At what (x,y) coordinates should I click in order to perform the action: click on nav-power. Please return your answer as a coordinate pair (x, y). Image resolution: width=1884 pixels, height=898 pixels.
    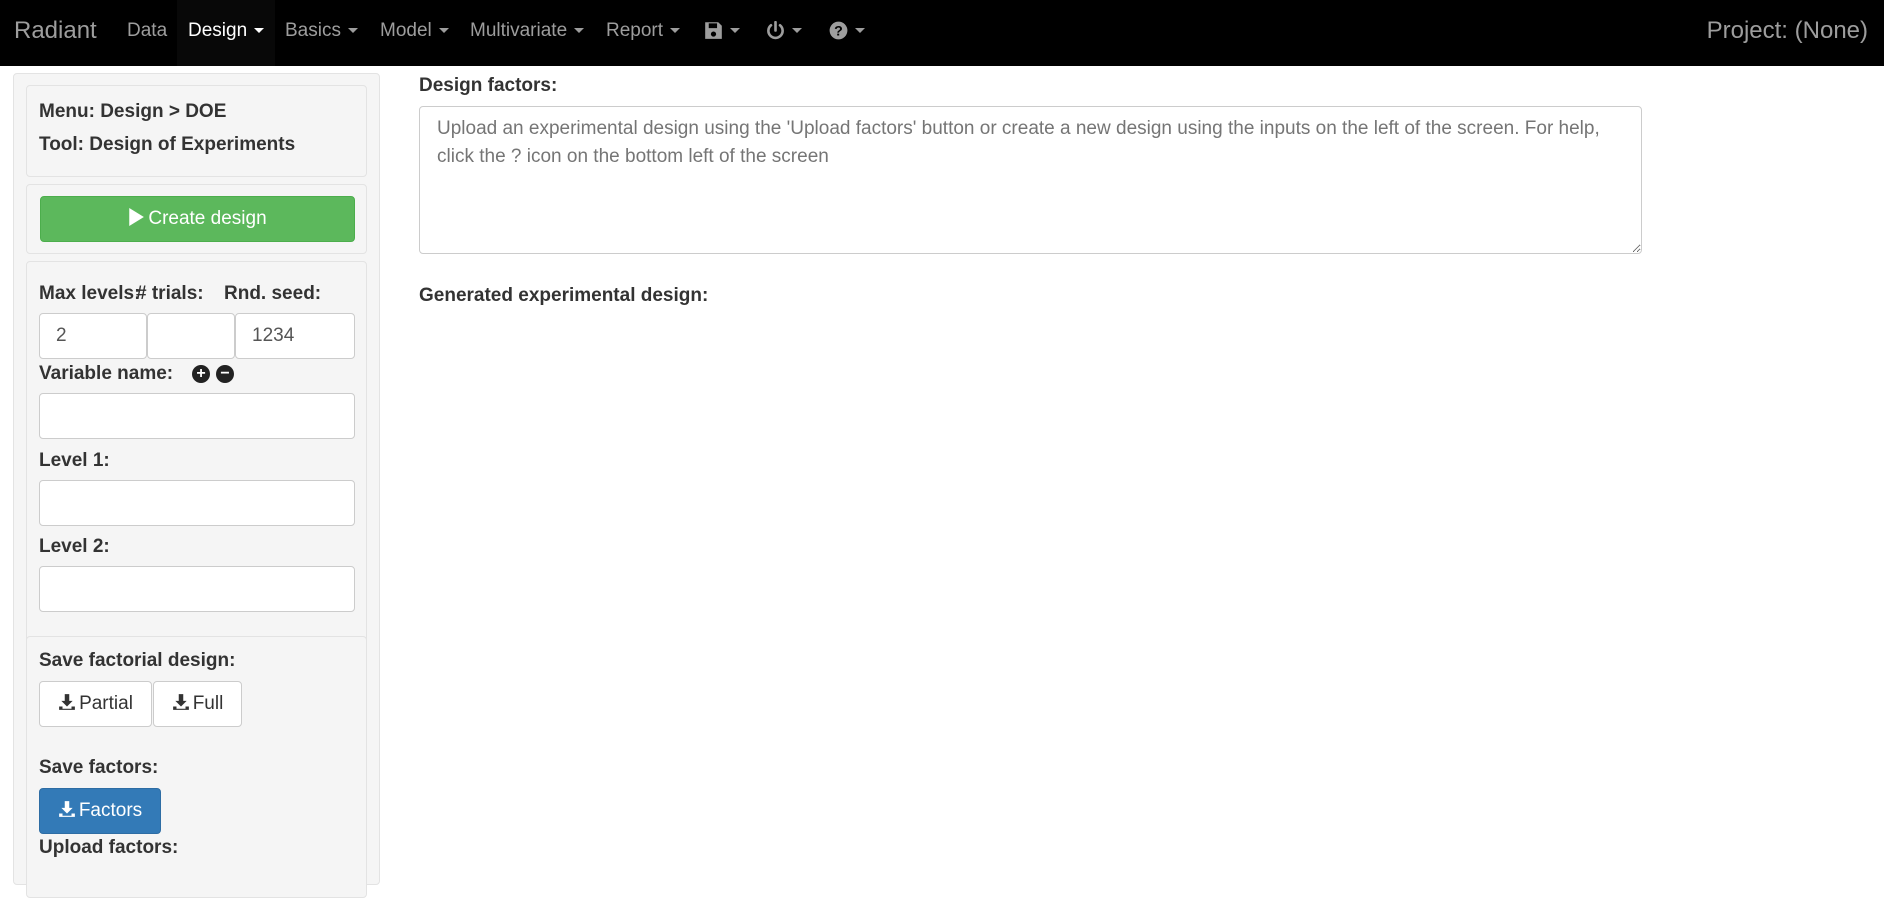
    Looking at the image, I should click on (784, 33).